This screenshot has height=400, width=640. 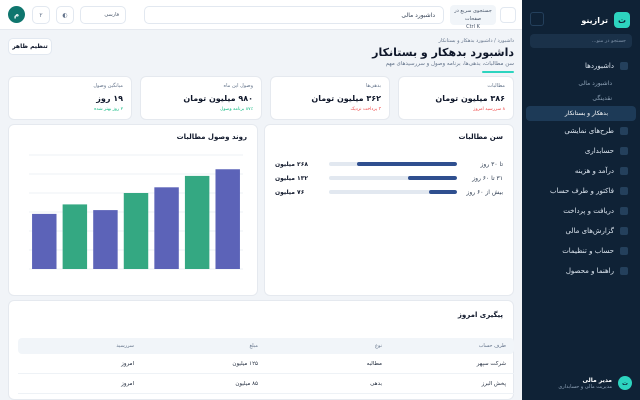 I want to click on sidebar-item-income-expense: درآمد و هزینه, so click(x=581, y=171).